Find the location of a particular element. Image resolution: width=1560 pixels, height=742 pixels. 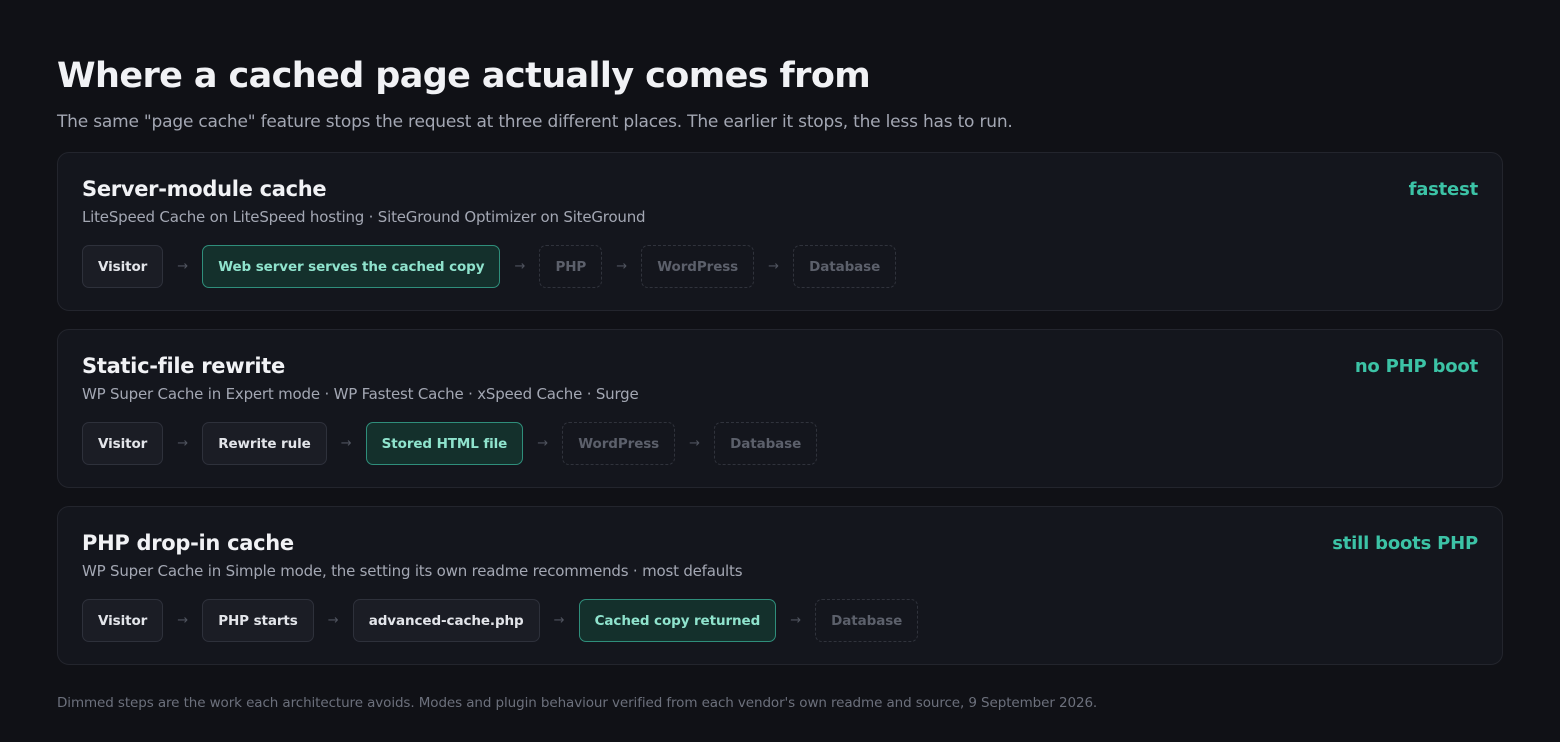

flow-step-active: Rewrite rule is located at coordinates (264, 443).